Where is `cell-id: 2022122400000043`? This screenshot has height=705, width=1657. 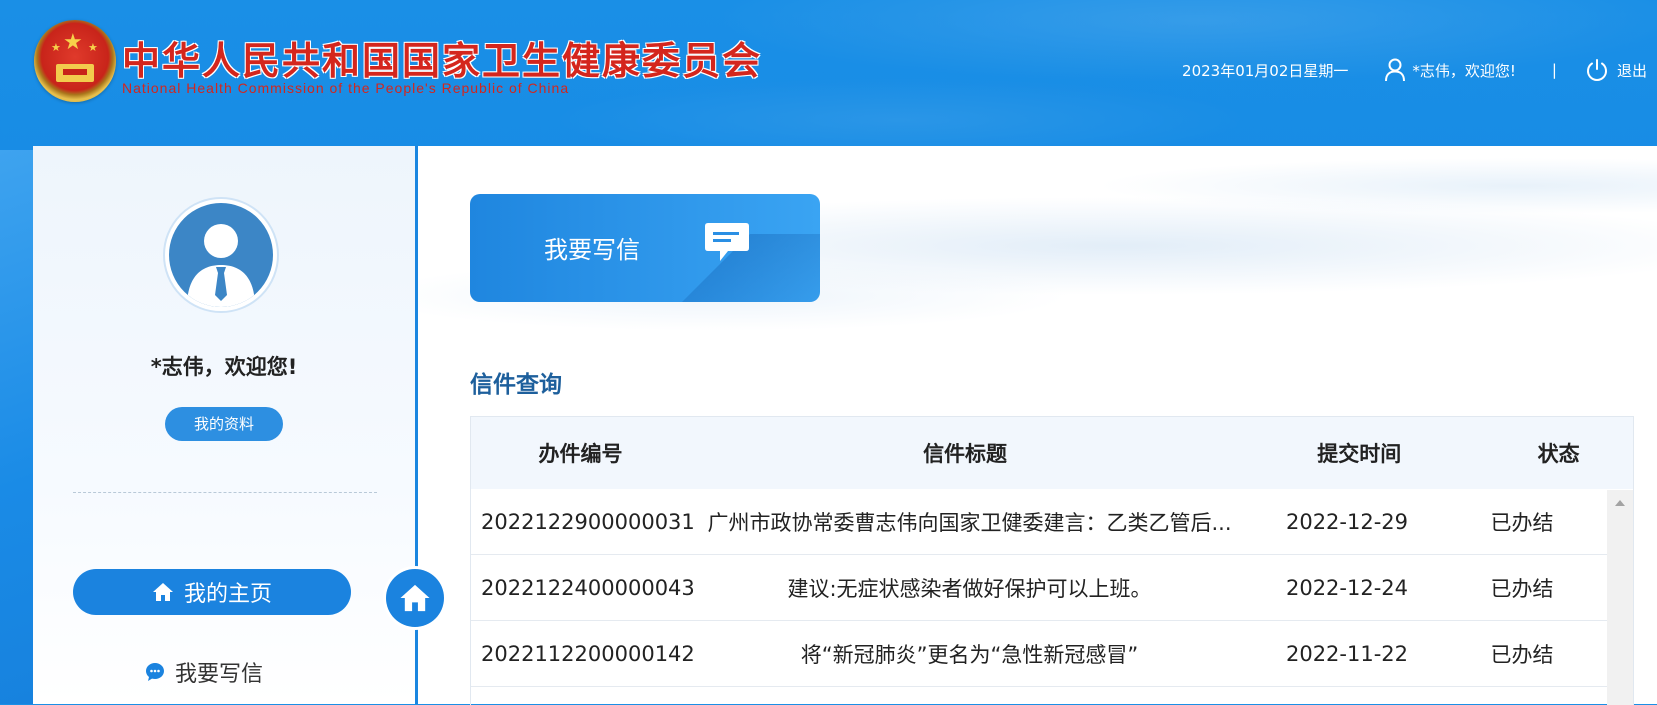
cell-id: 2022122400000043 is located at coordinates (588, 587).